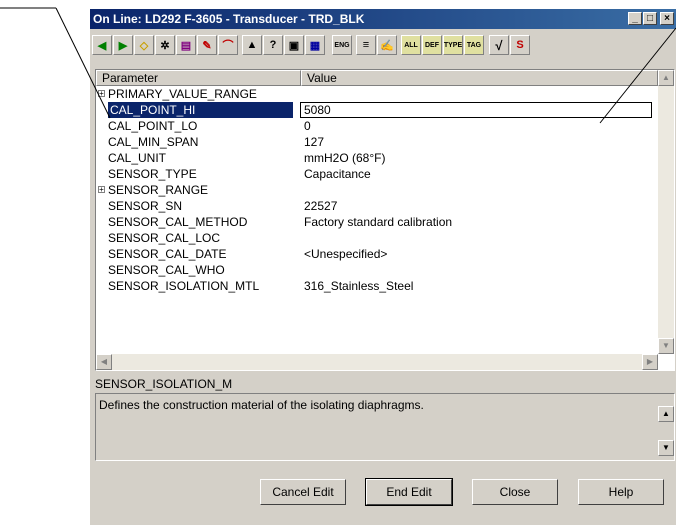 This screenshot has width=676, height=525. What do you see at coordinates (377, 362) in the screenshot?
I see `horizontal-scrollbar: ◀ ▶` at bounding box center [377, 362].